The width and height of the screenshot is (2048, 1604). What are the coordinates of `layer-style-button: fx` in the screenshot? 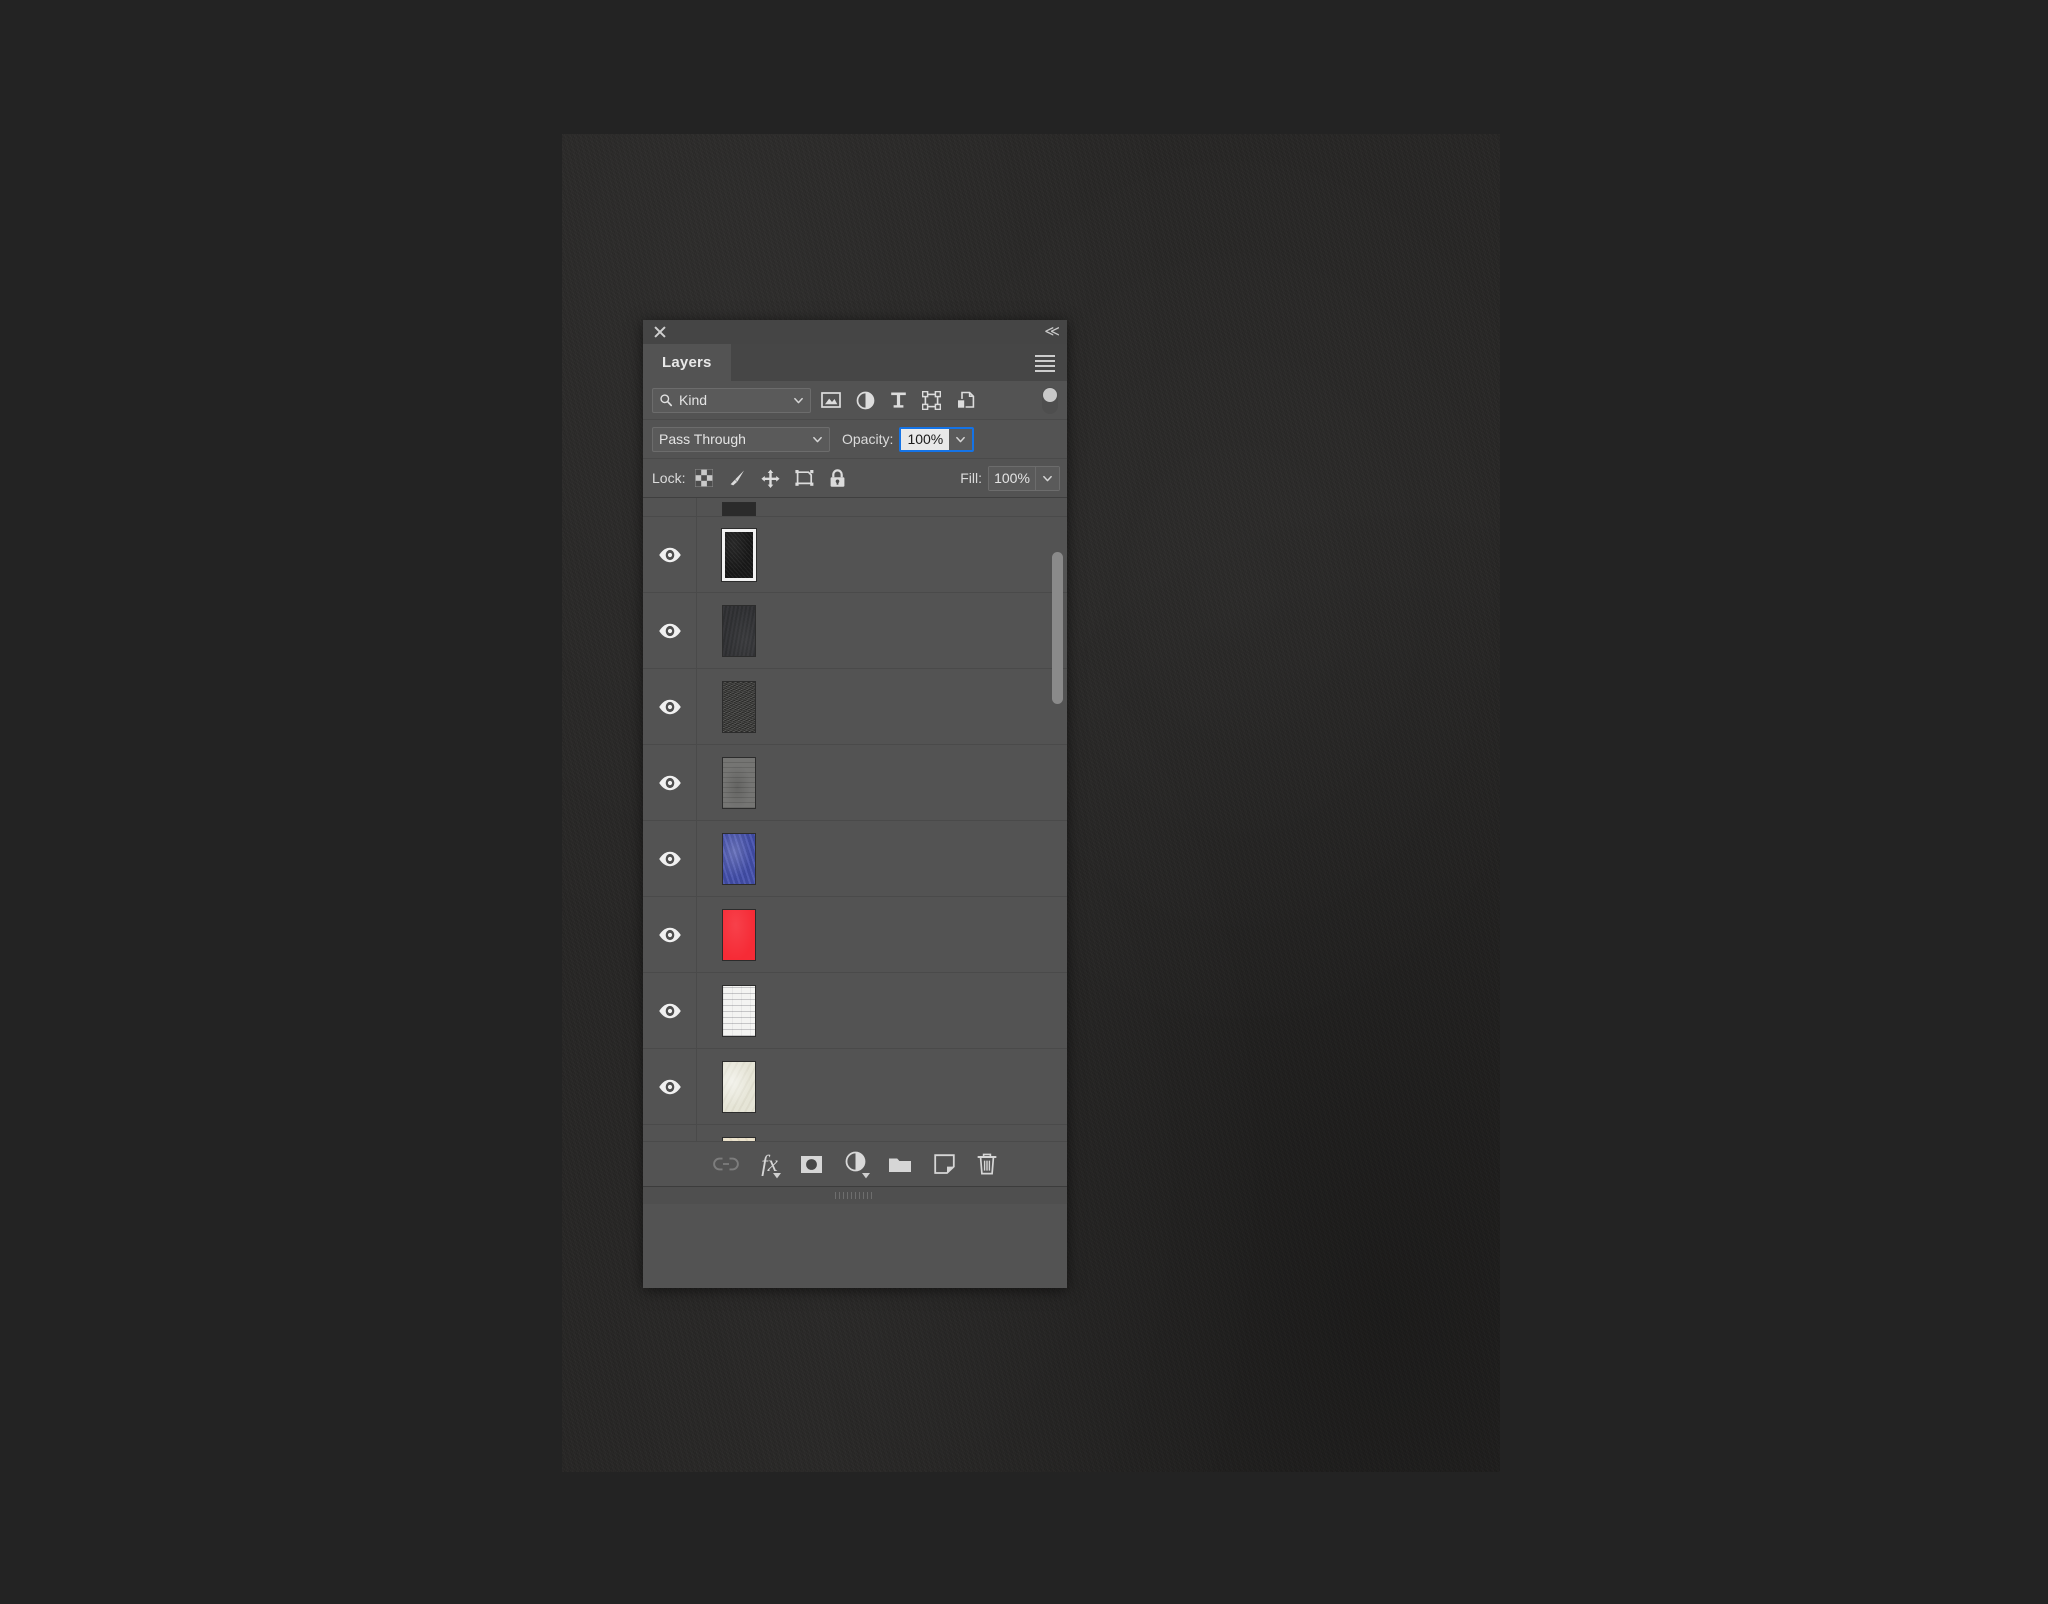 It's located at (771, 1165).